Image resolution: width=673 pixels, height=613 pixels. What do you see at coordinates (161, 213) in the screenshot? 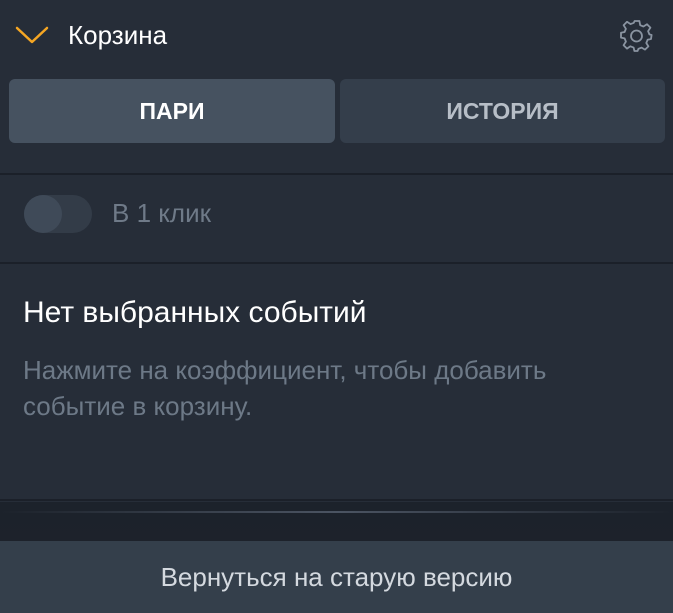
I see `one-click-label: В 1 клик` at bounding box center [161, 213].